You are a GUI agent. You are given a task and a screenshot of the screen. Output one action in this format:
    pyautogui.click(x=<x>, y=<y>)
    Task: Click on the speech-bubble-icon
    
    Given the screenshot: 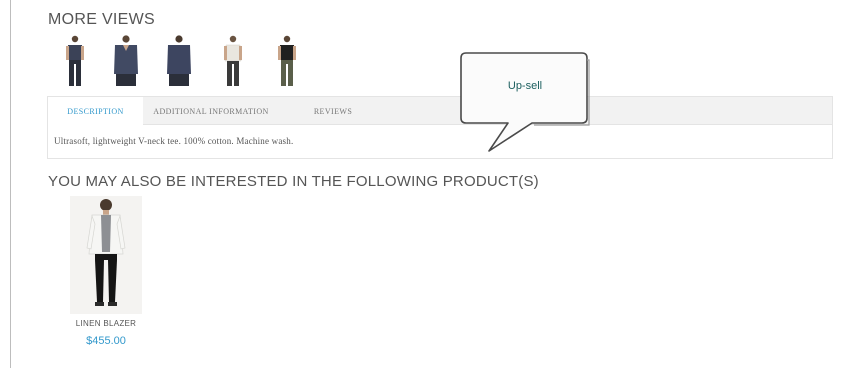 What is the action you would take?
    pyautogui.click(x=525, y=102)
    